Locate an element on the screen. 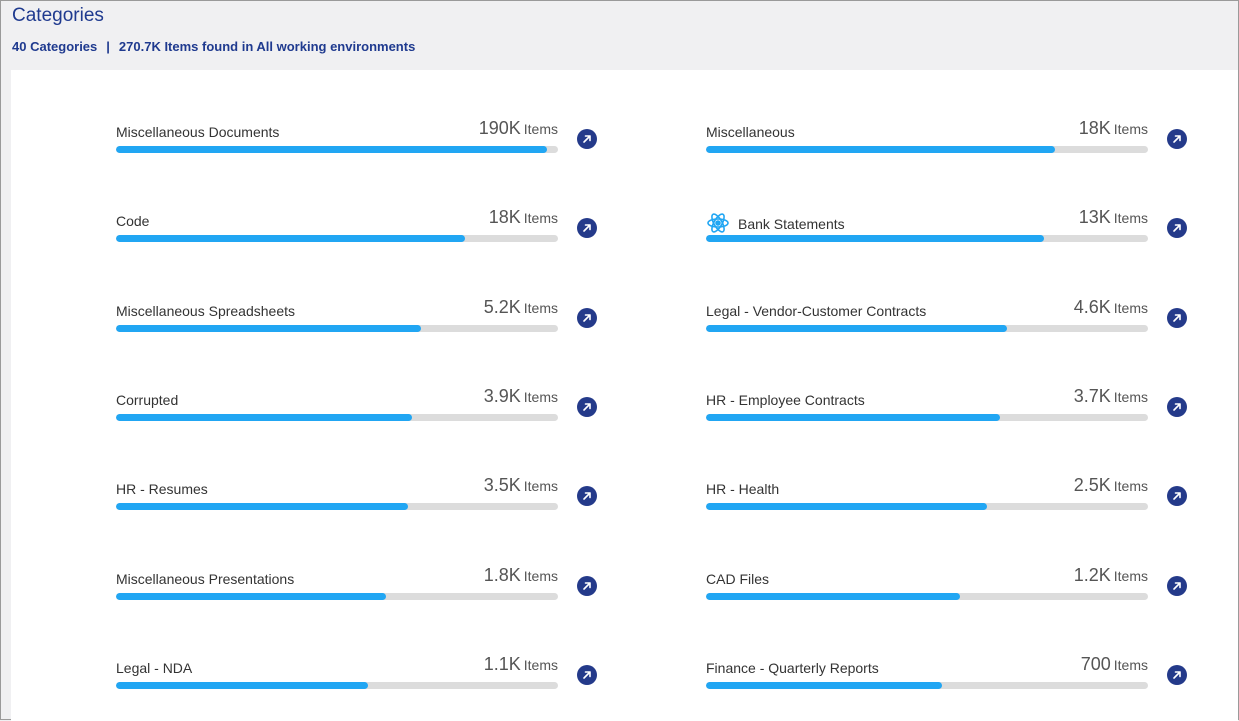 This screenshot has height=721, width=1239. category-label-row: Miscellaneous Documents is located at coordinates (197, 132).